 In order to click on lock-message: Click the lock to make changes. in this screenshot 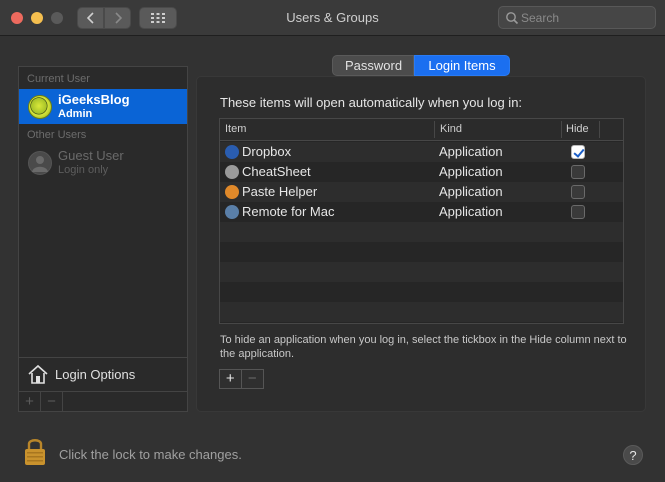, I will do `click(150, 454)`.